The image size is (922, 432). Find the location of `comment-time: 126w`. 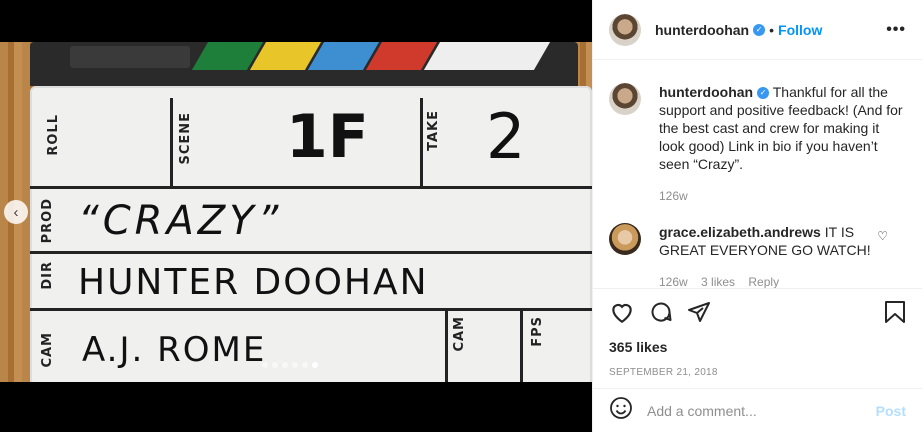

comment-time: 126w is located at coordinates (673, 281).